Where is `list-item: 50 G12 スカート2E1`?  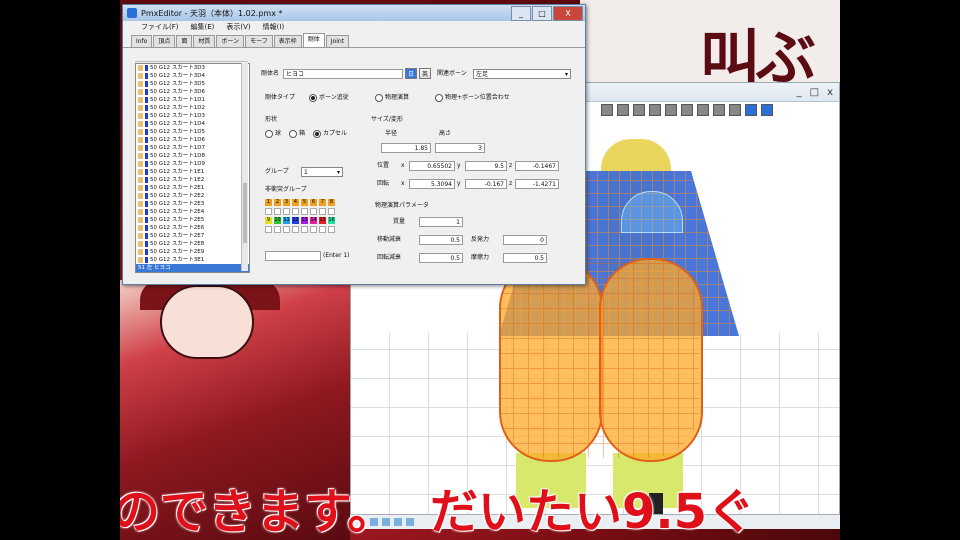 list-item: 50 G12 スカート2E1 is located at coordinates (192, 188).